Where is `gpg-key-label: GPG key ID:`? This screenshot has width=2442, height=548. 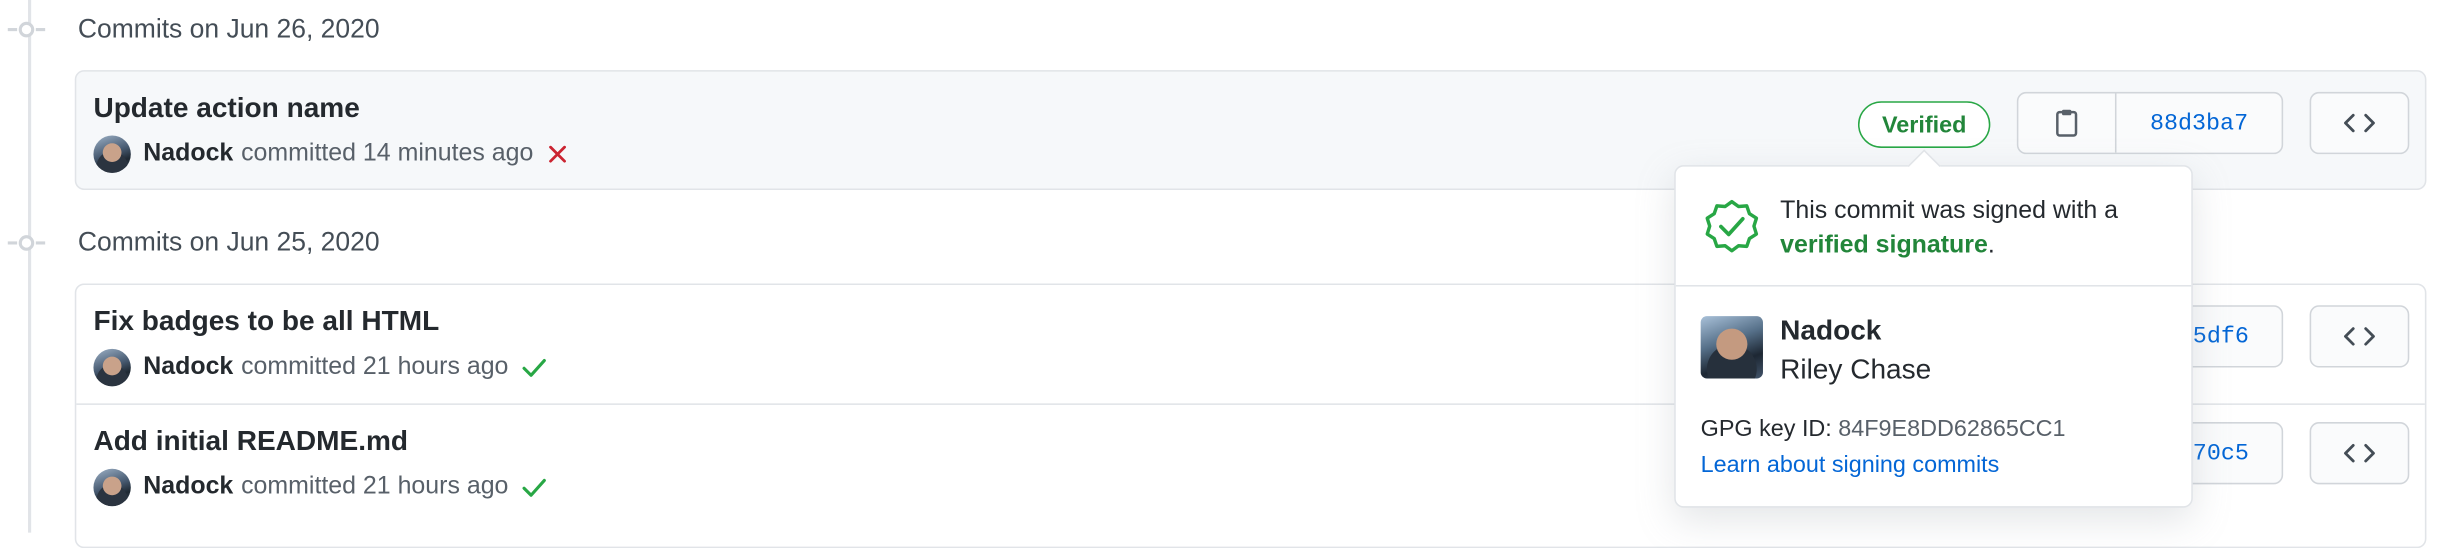
gpg-key-label: GPG key ID: is located at coordinates (1766, 429).